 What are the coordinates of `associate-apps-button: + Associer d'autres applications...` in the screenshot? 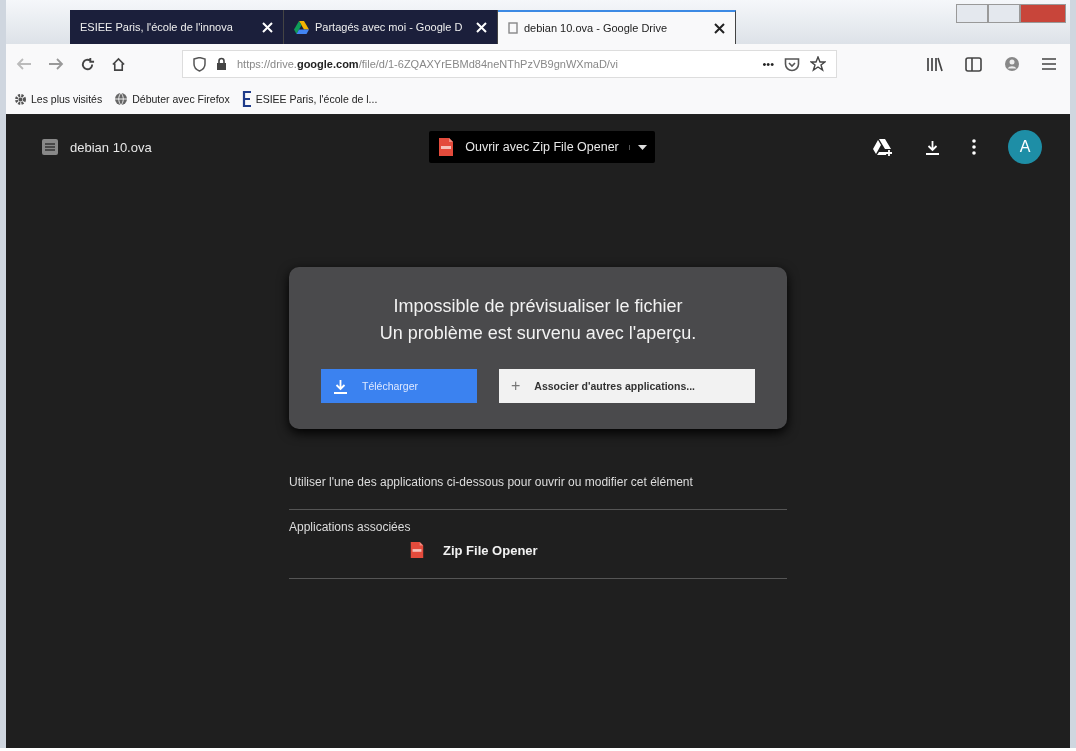 It's located at (627, 386).